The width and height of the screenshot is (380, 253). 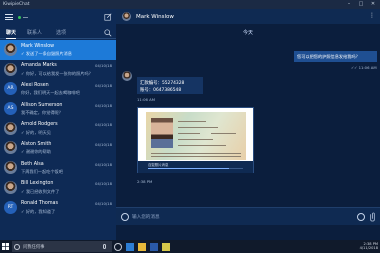 I want to click on attach-icon, so click(x=372, y=217).